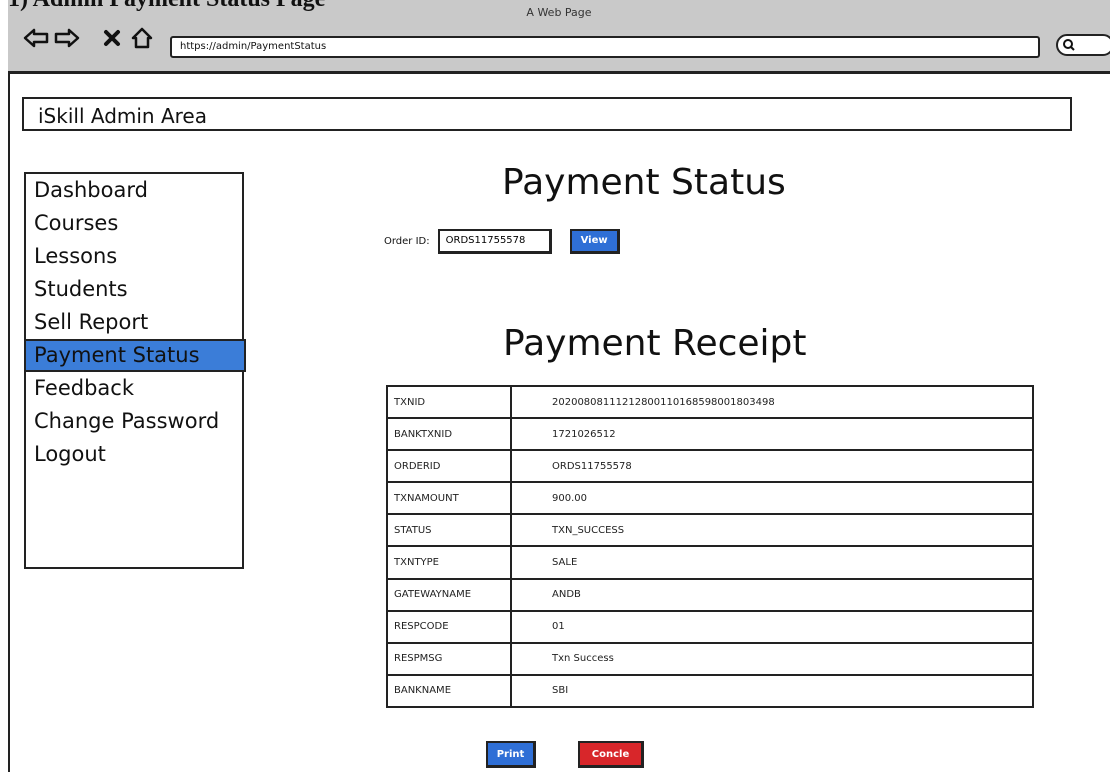  I want to click on table-row: STATUS TXN_SUCCESS, so click(710, 530).